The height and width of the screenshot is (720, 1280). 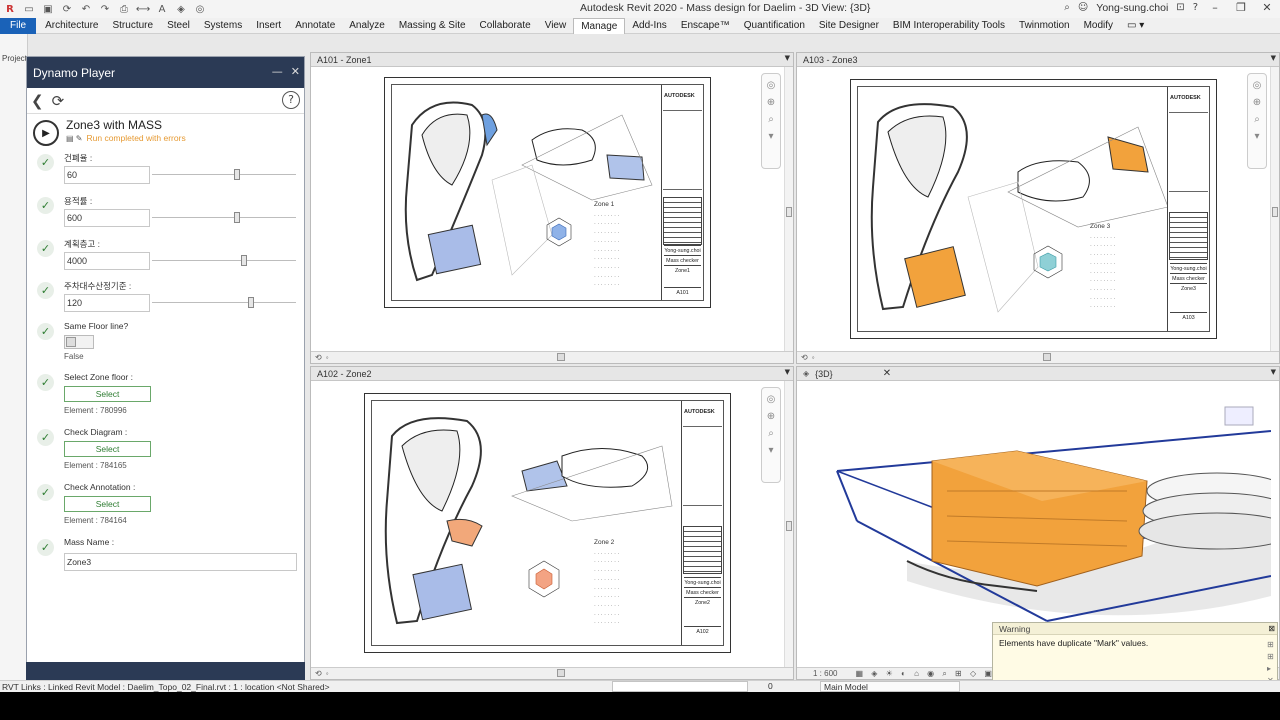 I want to click on save-icon: ▣, so click(x=48, y=9).